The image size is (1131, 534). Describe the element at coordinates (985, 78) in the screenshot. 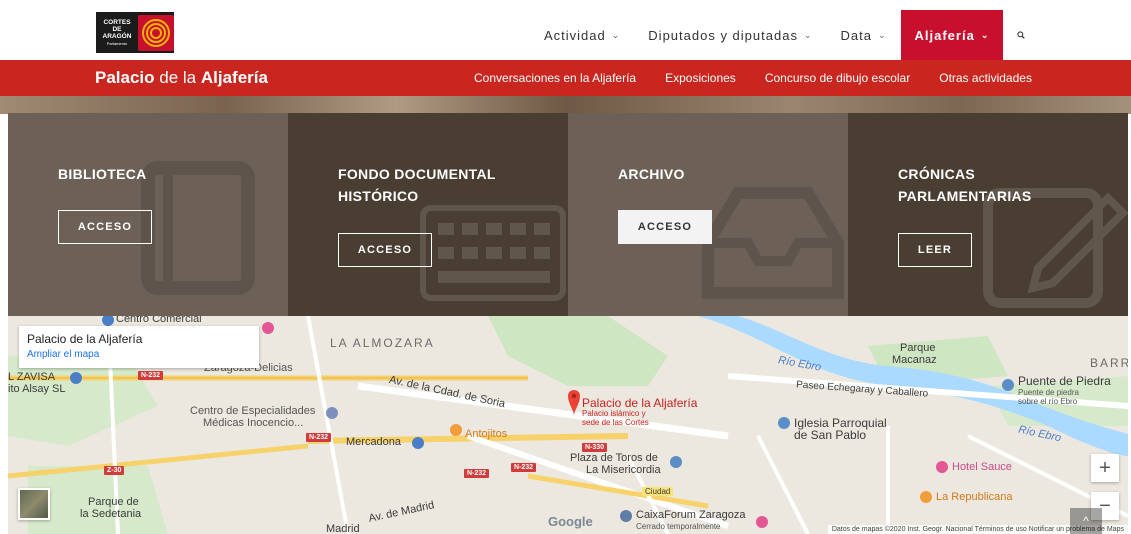

I see `subnav-otras-actividades: Otras actividades` at that location.